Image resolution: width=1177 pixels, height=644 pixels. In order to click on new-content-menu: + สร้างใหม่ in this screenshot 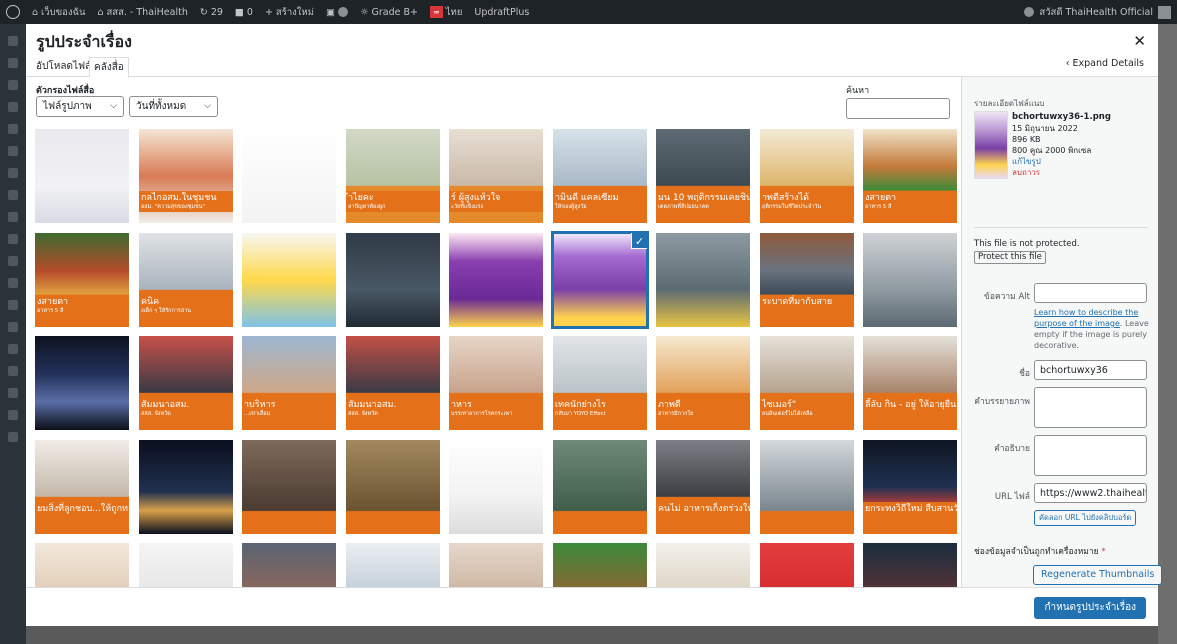, I will do `click(289, 12)`.